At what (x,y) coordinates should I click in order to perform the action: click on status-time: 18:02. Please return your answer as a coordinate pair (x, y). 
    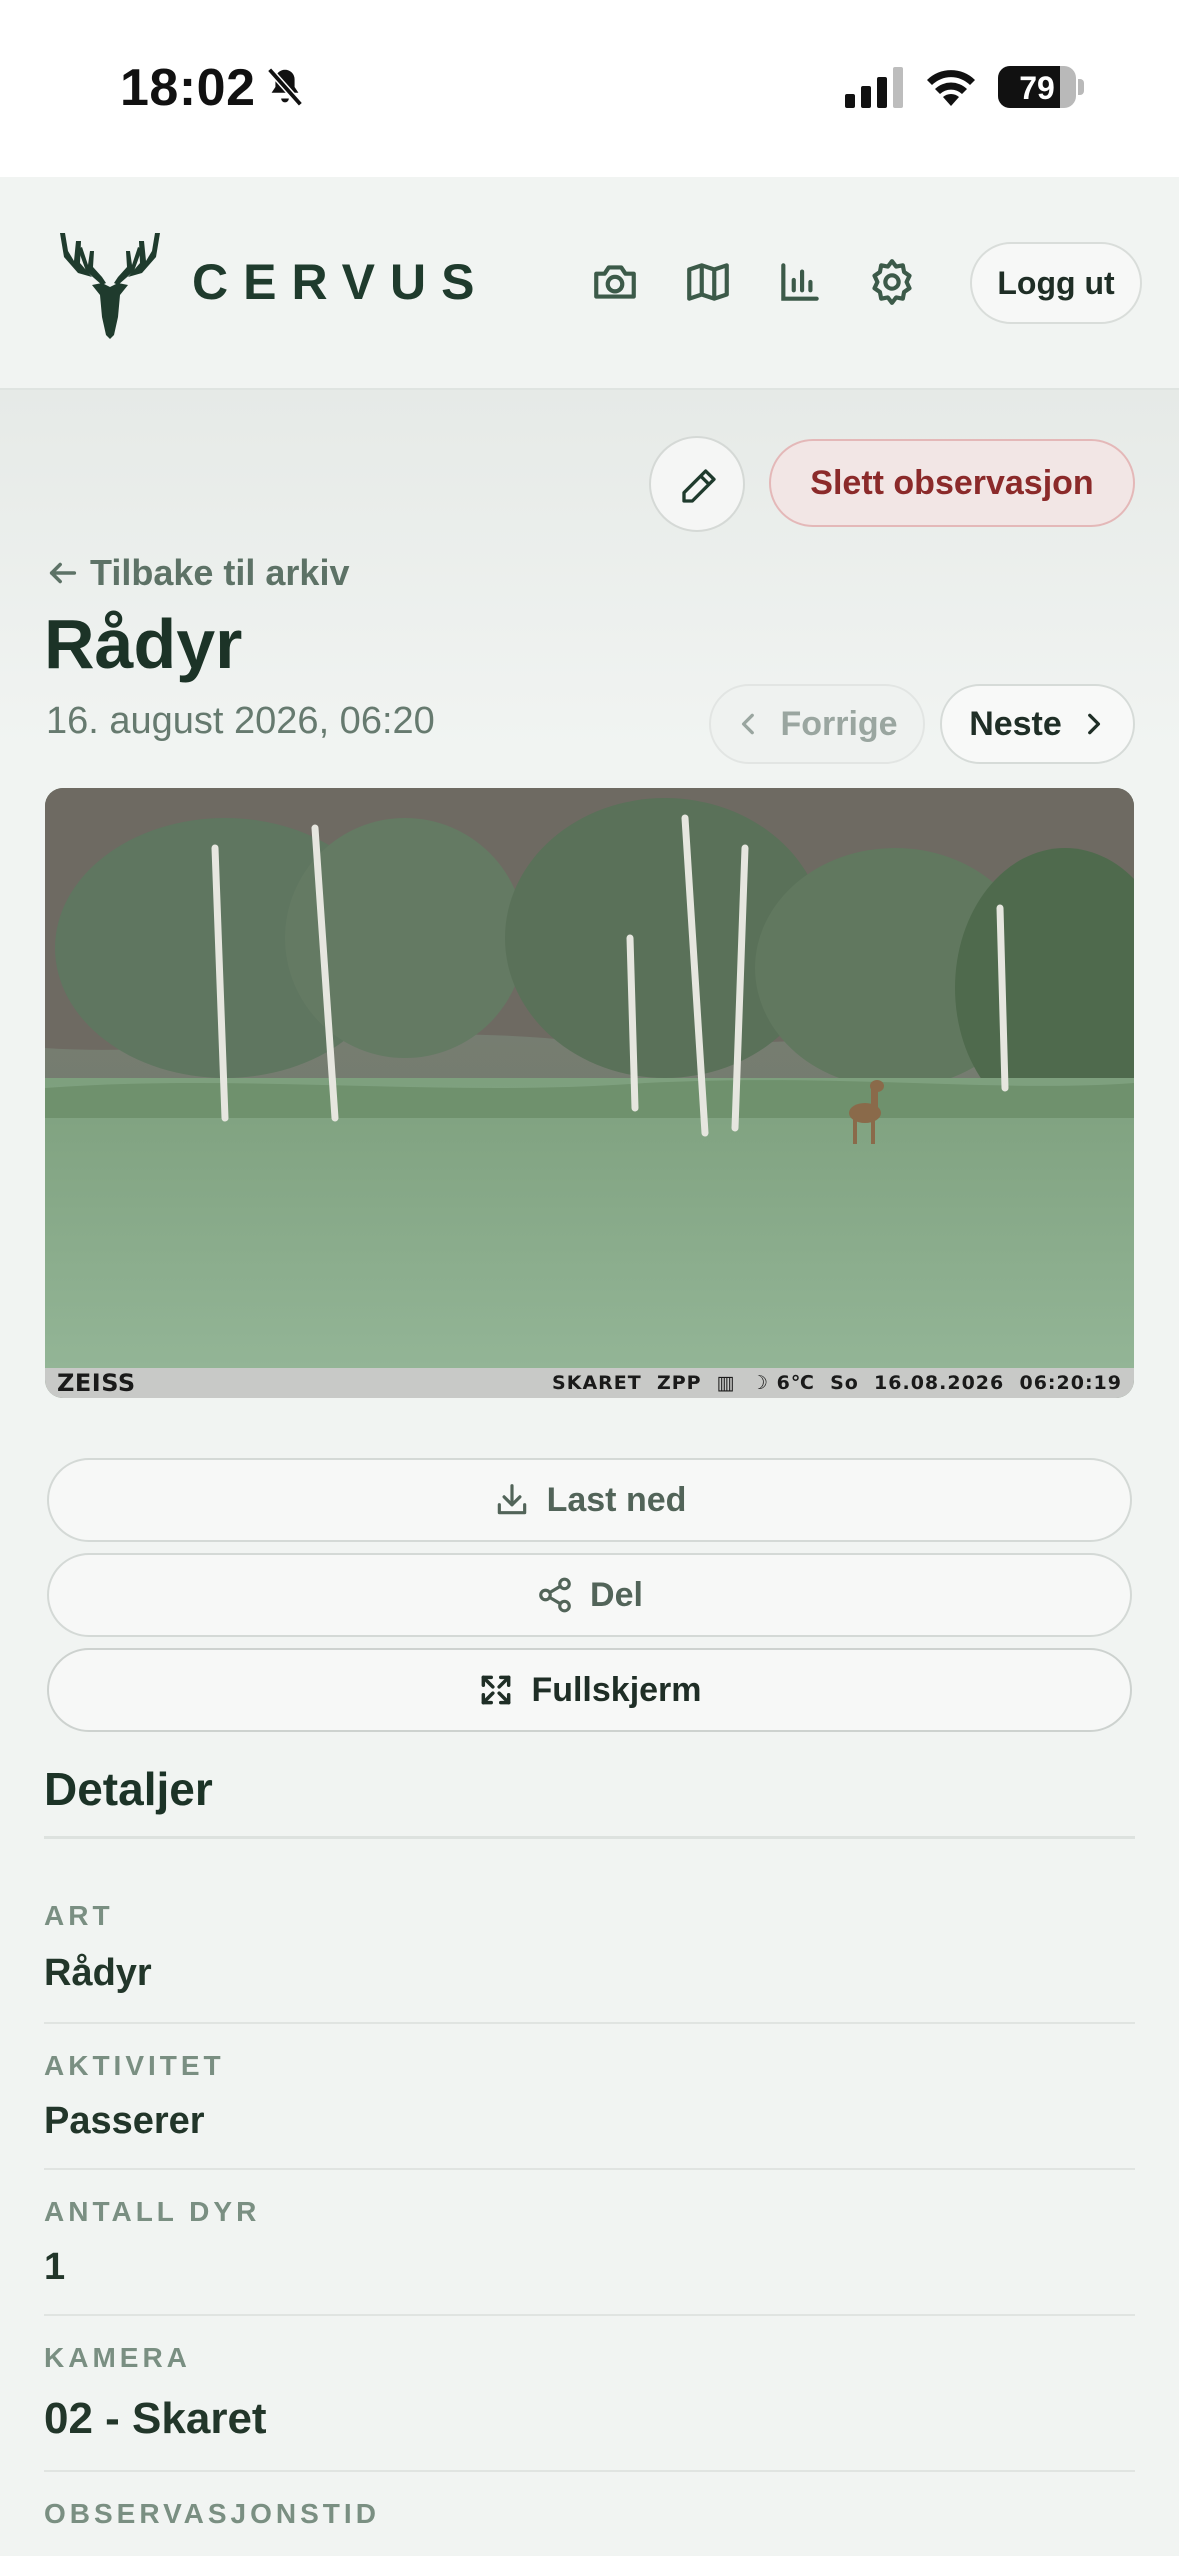
    Looking at the image, I should click on (188, 88).